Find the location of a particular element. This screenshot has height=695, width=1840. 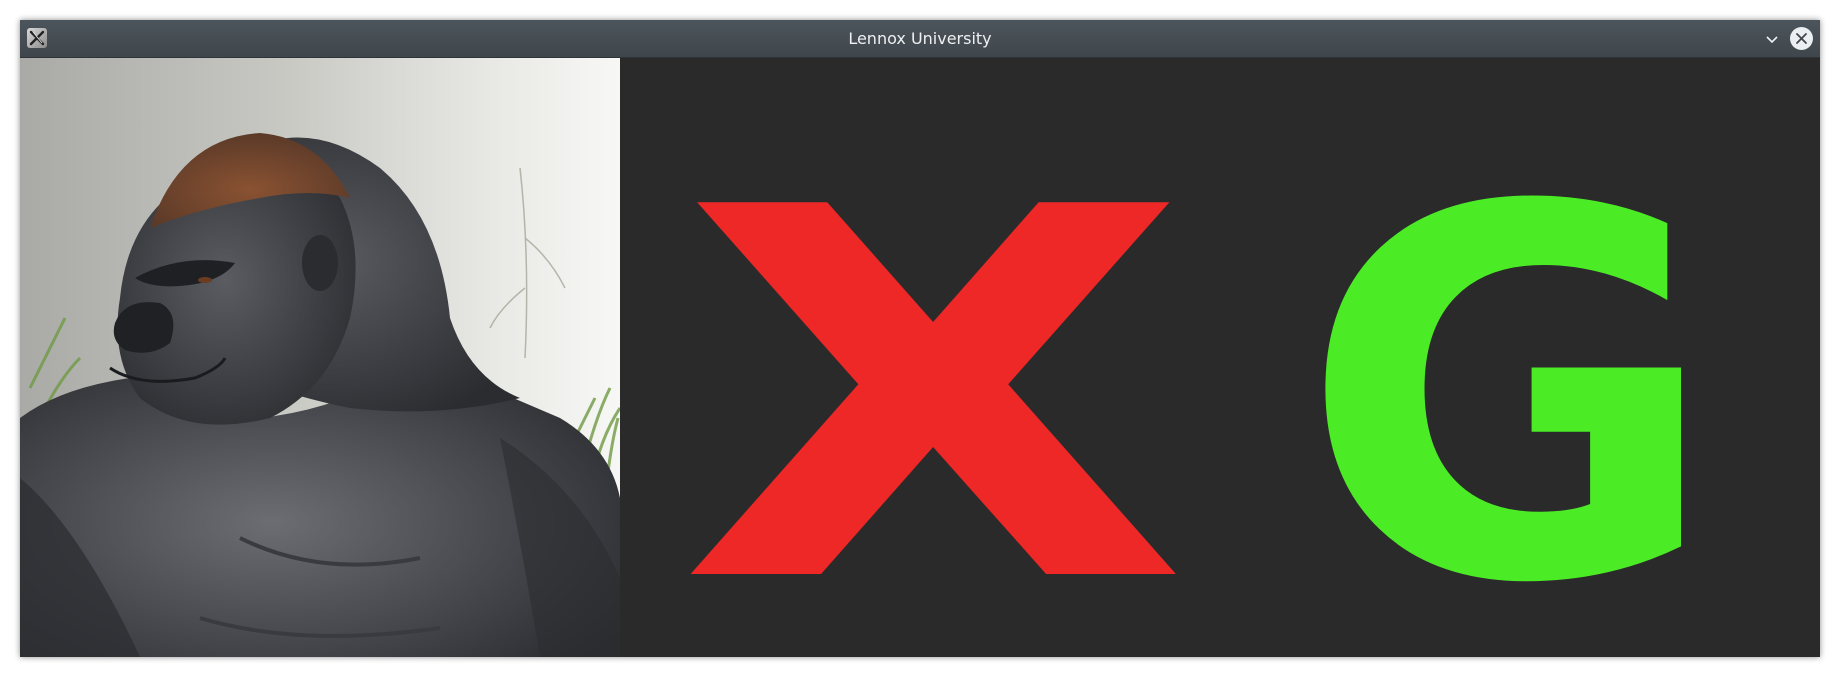

chevron-down-icon is located at coordinates (1772, 40).